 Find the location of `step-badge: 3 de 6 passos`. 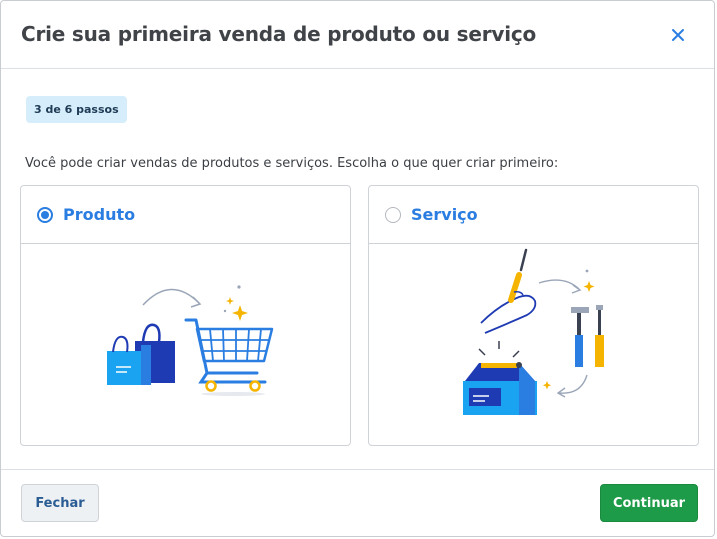

step-badge: 3 de 6 passos is located at coordinates (76, 109).